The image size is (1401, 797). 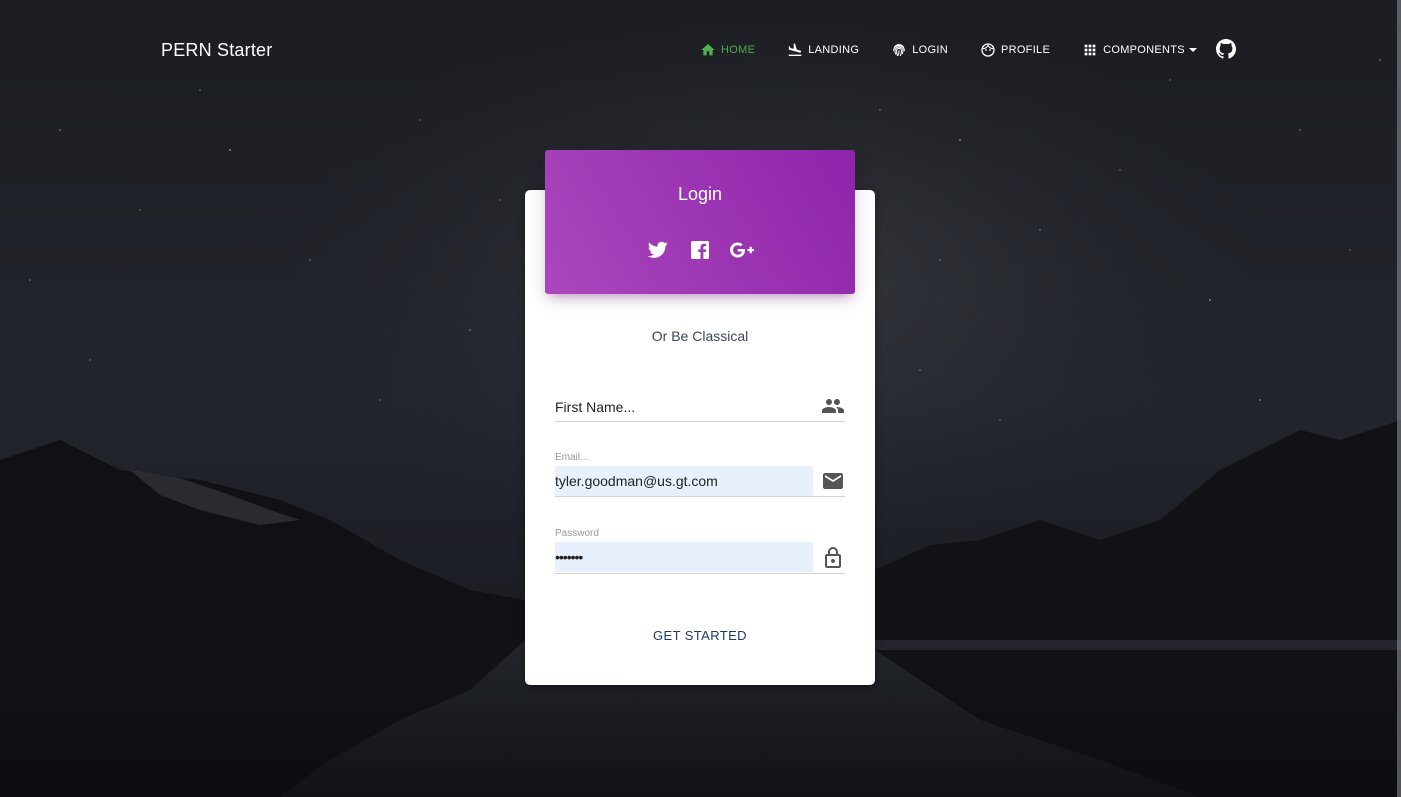 What do you see at coordinates (833, 481) in the screenshot?
I see `mail-icon` at bounding box center [833, 481].